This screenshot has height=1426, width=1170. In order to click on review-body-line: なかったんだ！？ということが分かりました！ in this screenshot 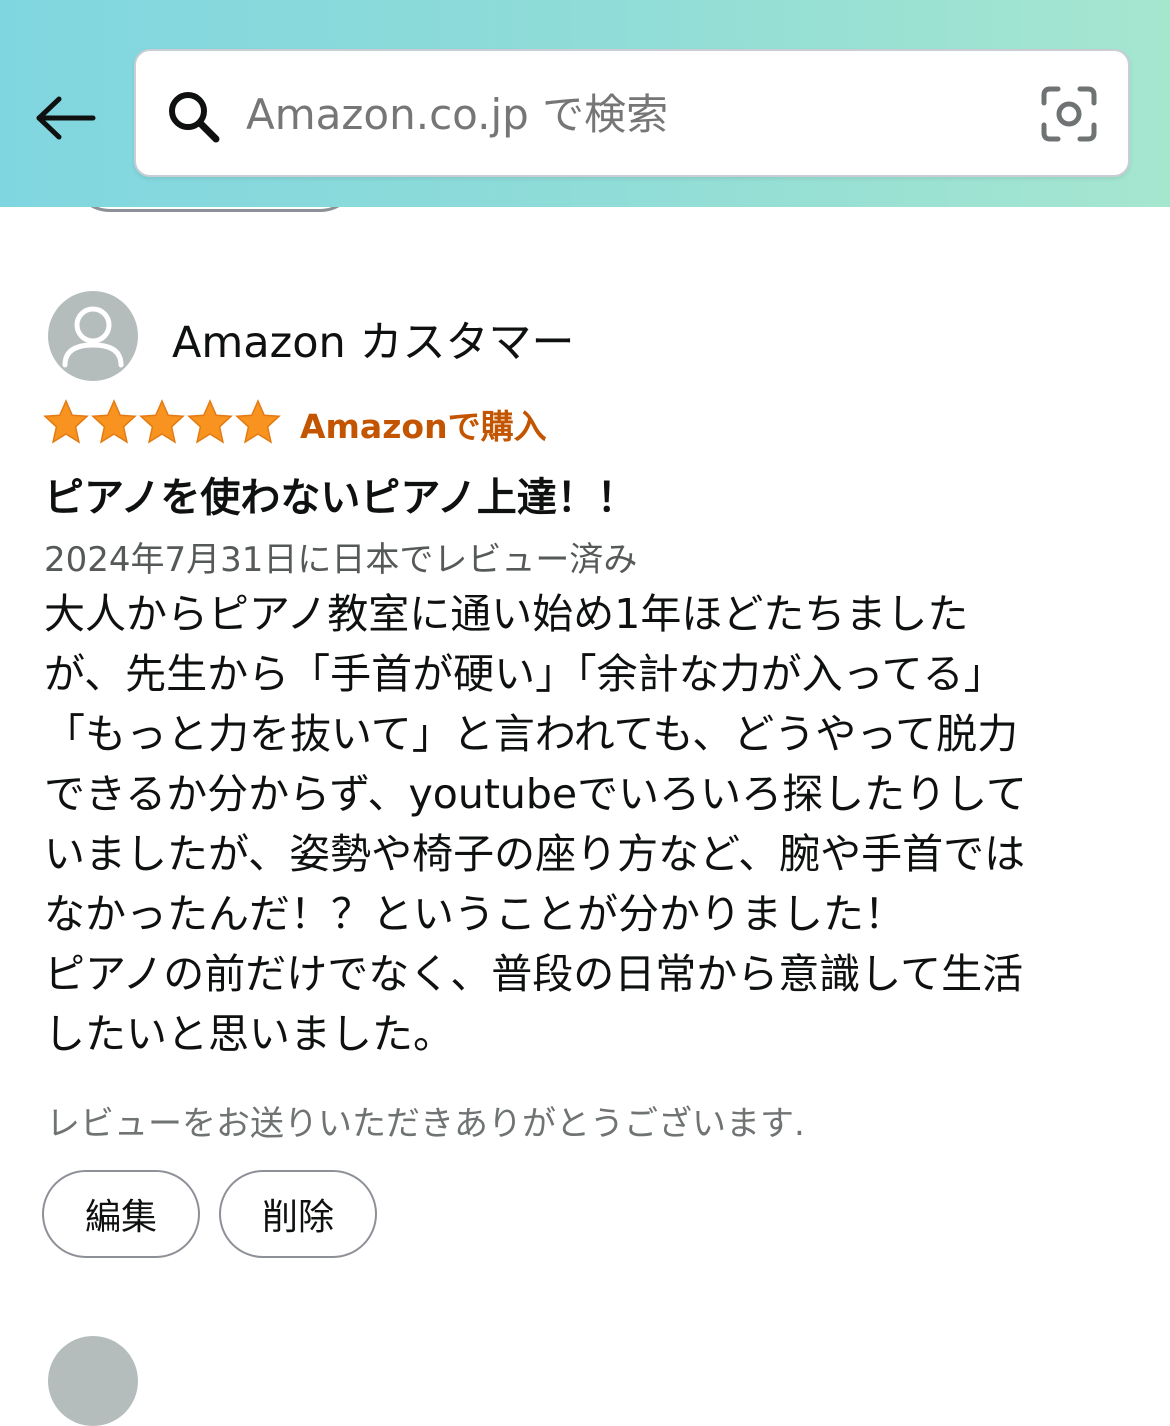, I will do `click(474, 914)`.